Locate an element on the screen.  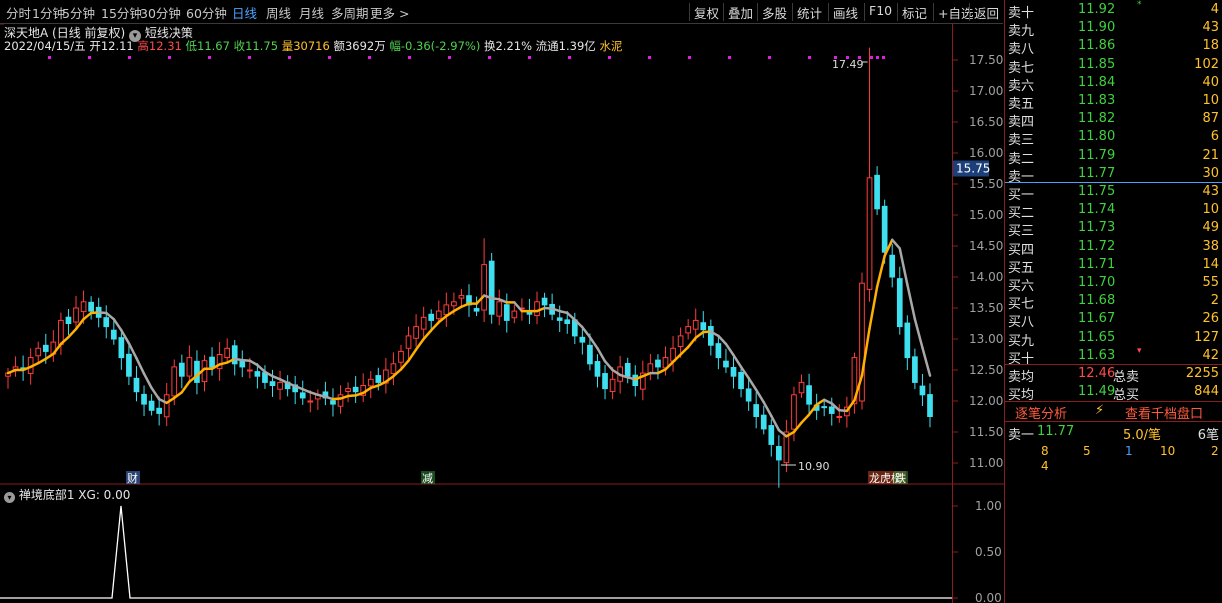
bid-row-6: 买七 11.68 2 is located at coordinates (1113, 302).